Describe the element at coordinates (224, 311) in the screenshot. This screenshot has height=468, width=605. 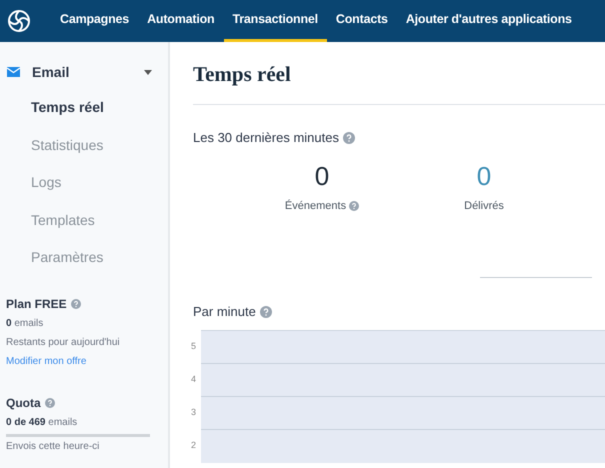
I see `chart-title: Par minute` at that location.